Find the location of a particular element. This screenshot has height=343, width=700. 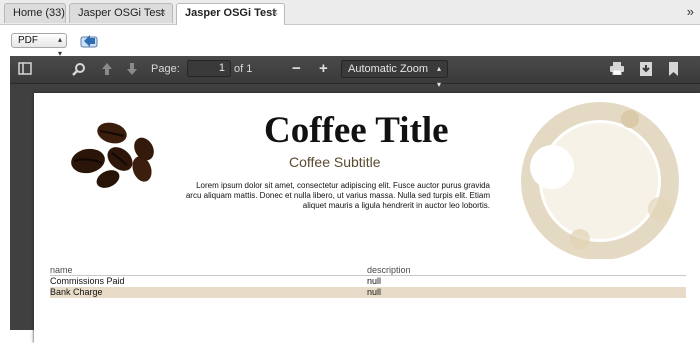

column-header-description: description is located at coordinates (389, 270).